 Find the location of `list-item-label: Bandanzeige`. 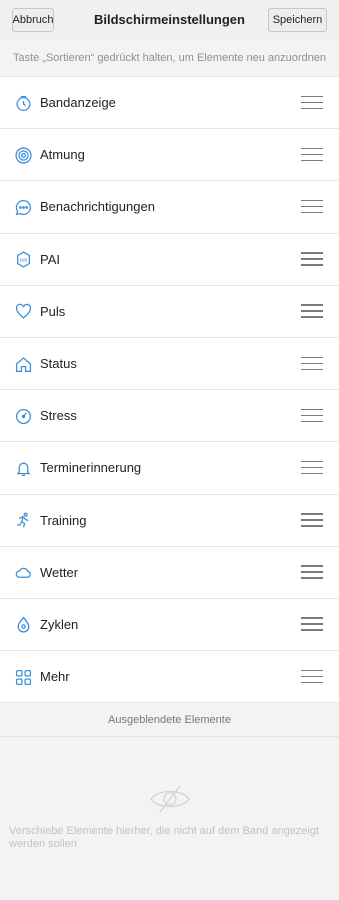

list-item-label: Bandanzeige is located at coordinates (78, 103).